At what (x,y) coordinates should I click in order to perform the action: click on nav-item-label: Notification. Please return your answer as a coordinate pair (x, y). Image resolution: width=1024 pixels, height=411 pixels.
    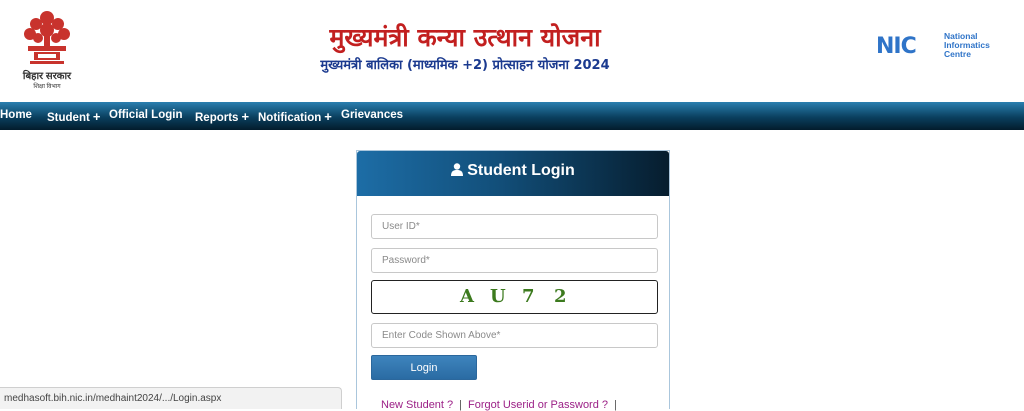
    Looking at the image, I should click on (290, 118).